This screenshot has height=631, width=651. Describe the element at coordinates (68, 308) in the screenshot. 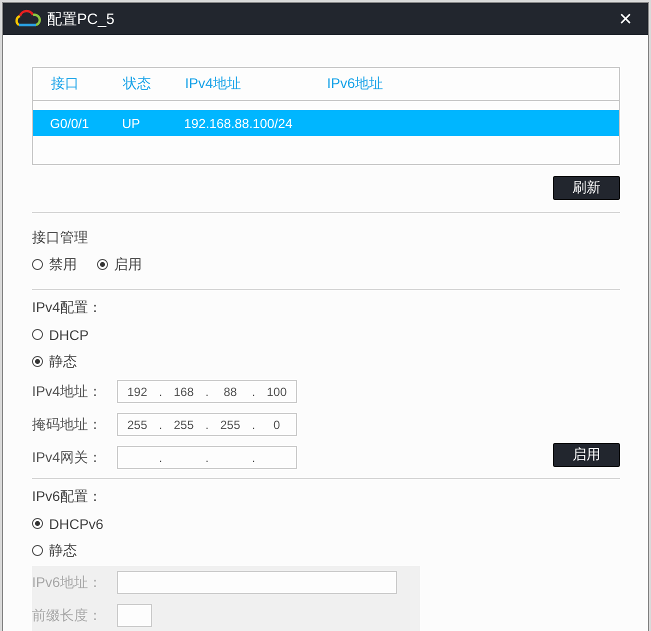

I see `section-title: IPv4配置：` at that location.